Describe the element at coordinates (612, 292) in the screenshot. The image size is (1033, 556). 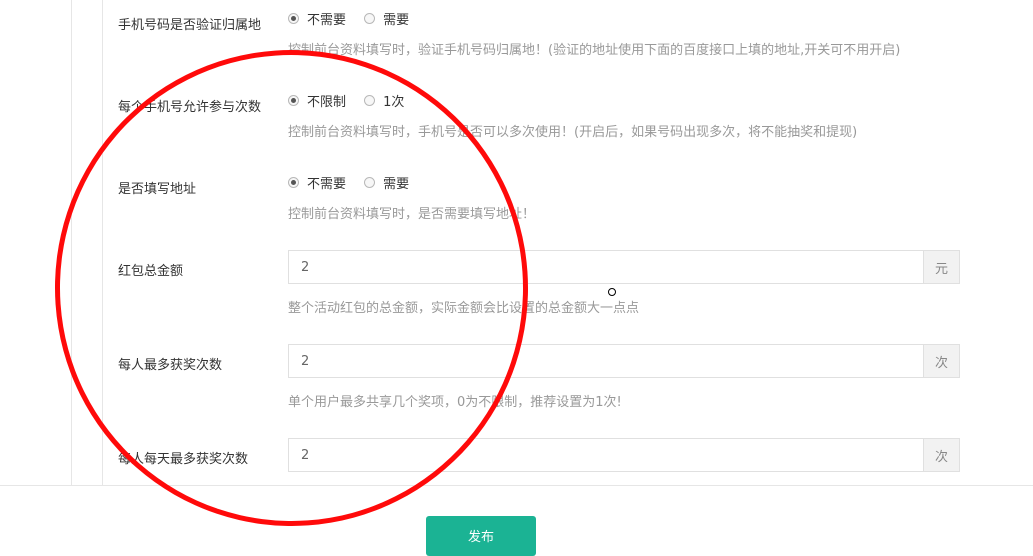
I see `mouse-cursor-icon` at that location.